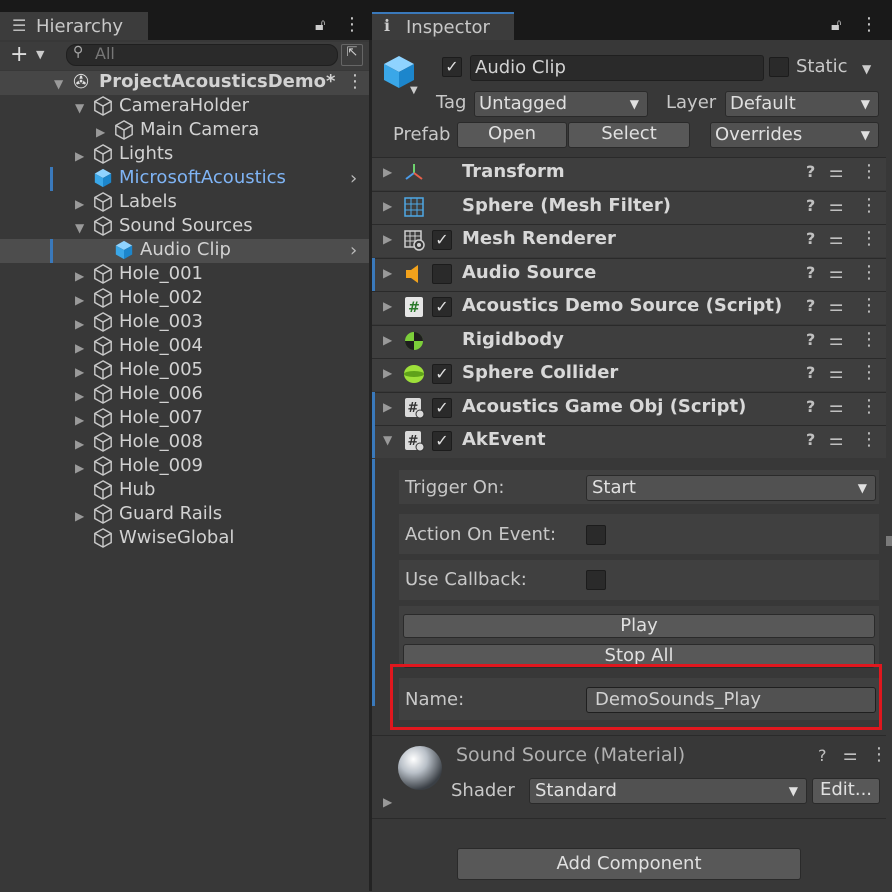  What do you see at coordinates (74, 26) in the screenshot?
I see `tab-hierarchy: ☰ Hierarchy` at bounding box center [74, 26].